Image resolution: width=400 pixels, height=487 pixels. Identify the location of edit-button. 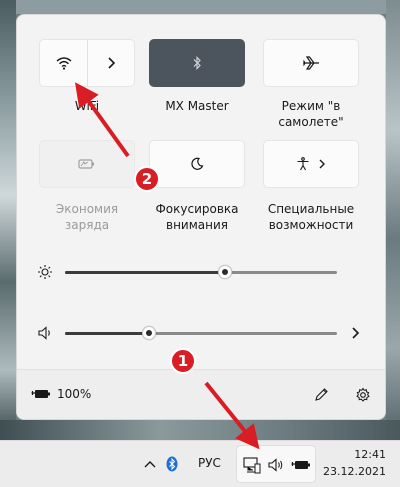
(321, 395).